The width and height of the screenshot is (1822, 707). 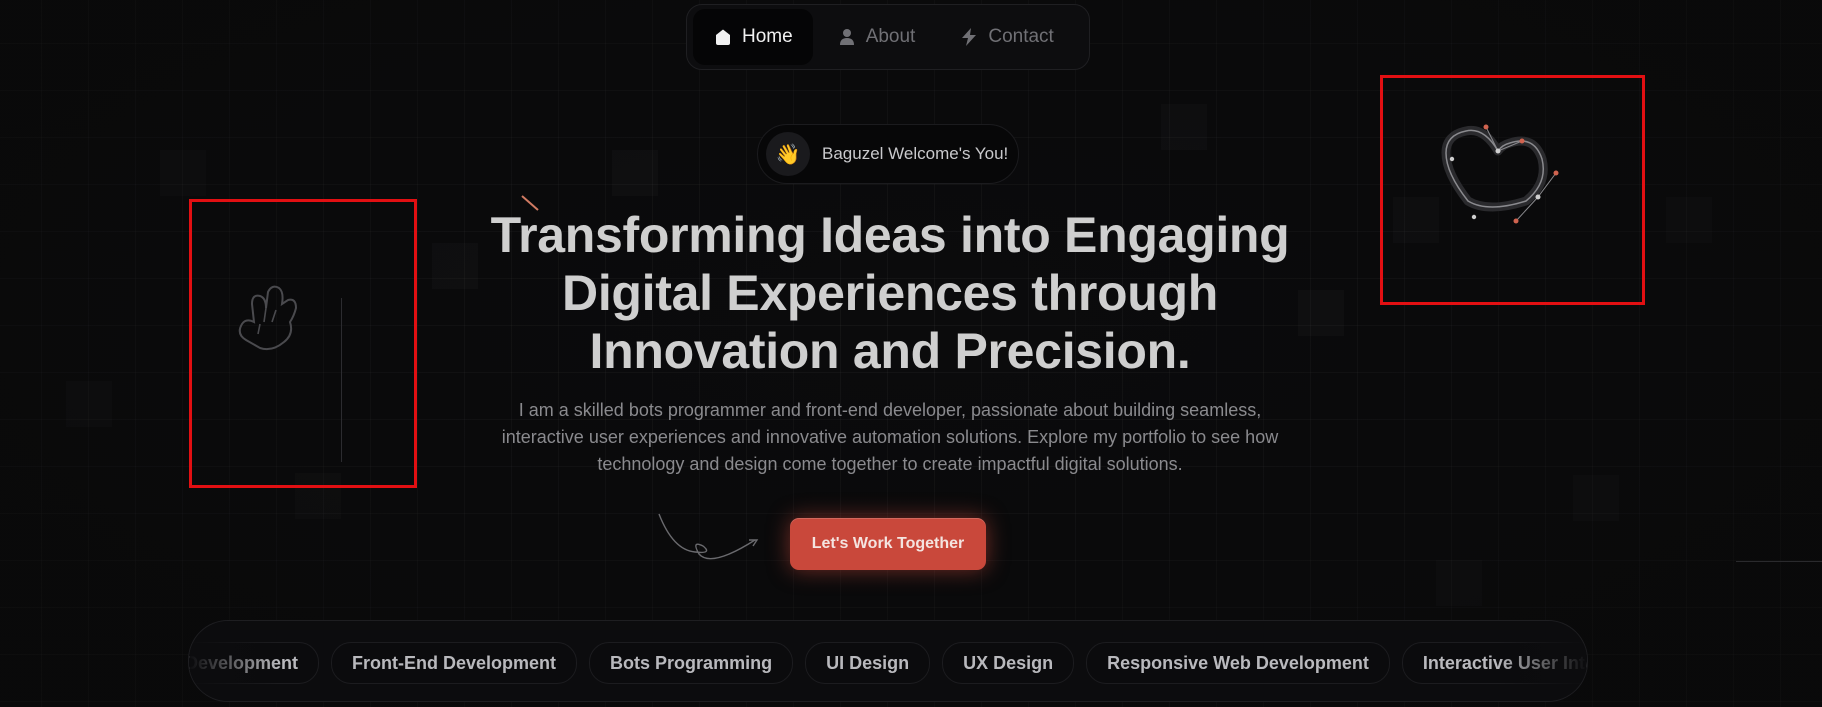 I want to click on skill-chip: Front-End Development, so click(x=454, y=663).